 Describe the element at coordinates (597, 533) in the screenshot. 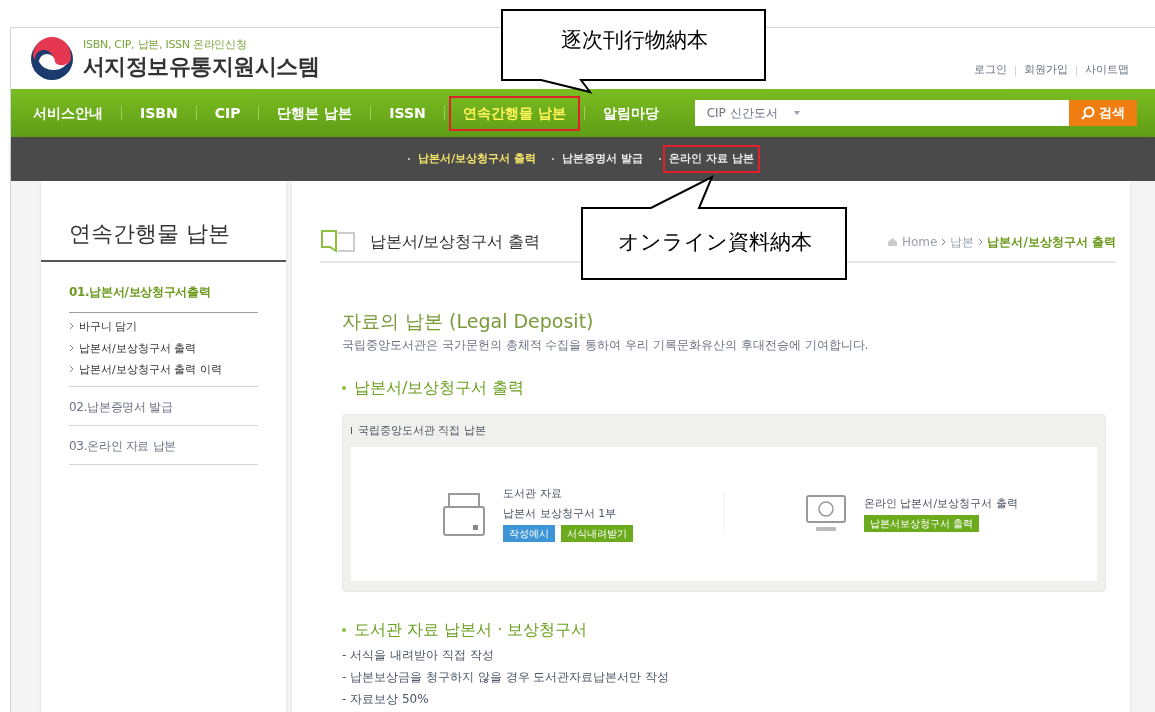

I see `form-button: 서식내려받기` at that location.